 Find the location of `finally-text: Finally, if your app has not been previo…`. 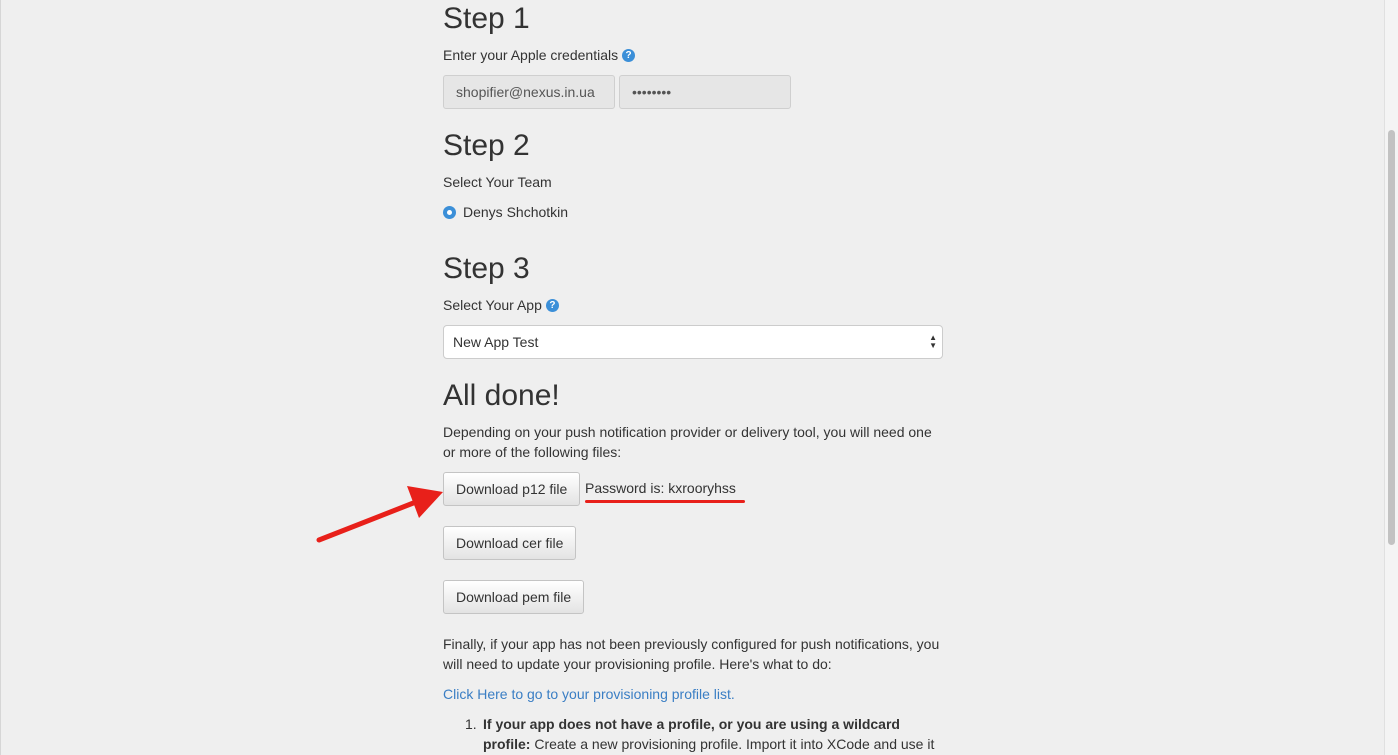

finally-text: Finally, if your app has not been previo… is located at coordinates (691, 654).